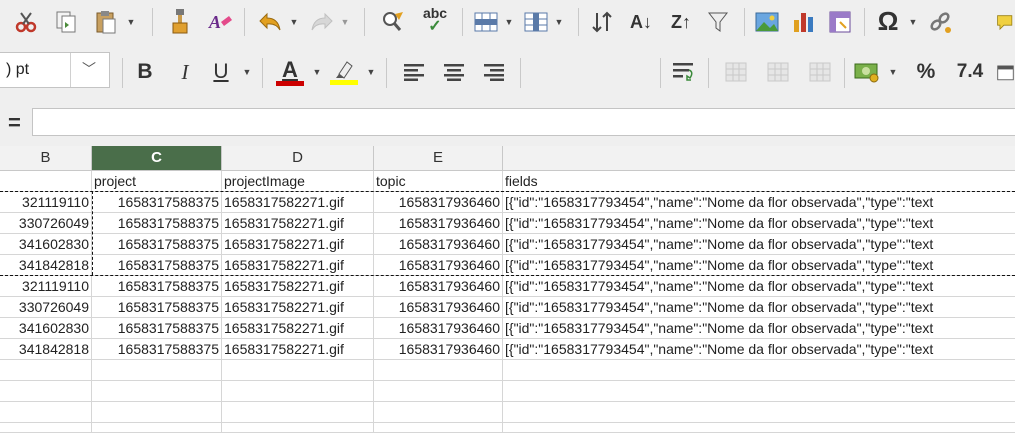 Image resolution: width=1015 pixels, height=433 pixels. I want to click on comment-icon, so click(1005, 22).